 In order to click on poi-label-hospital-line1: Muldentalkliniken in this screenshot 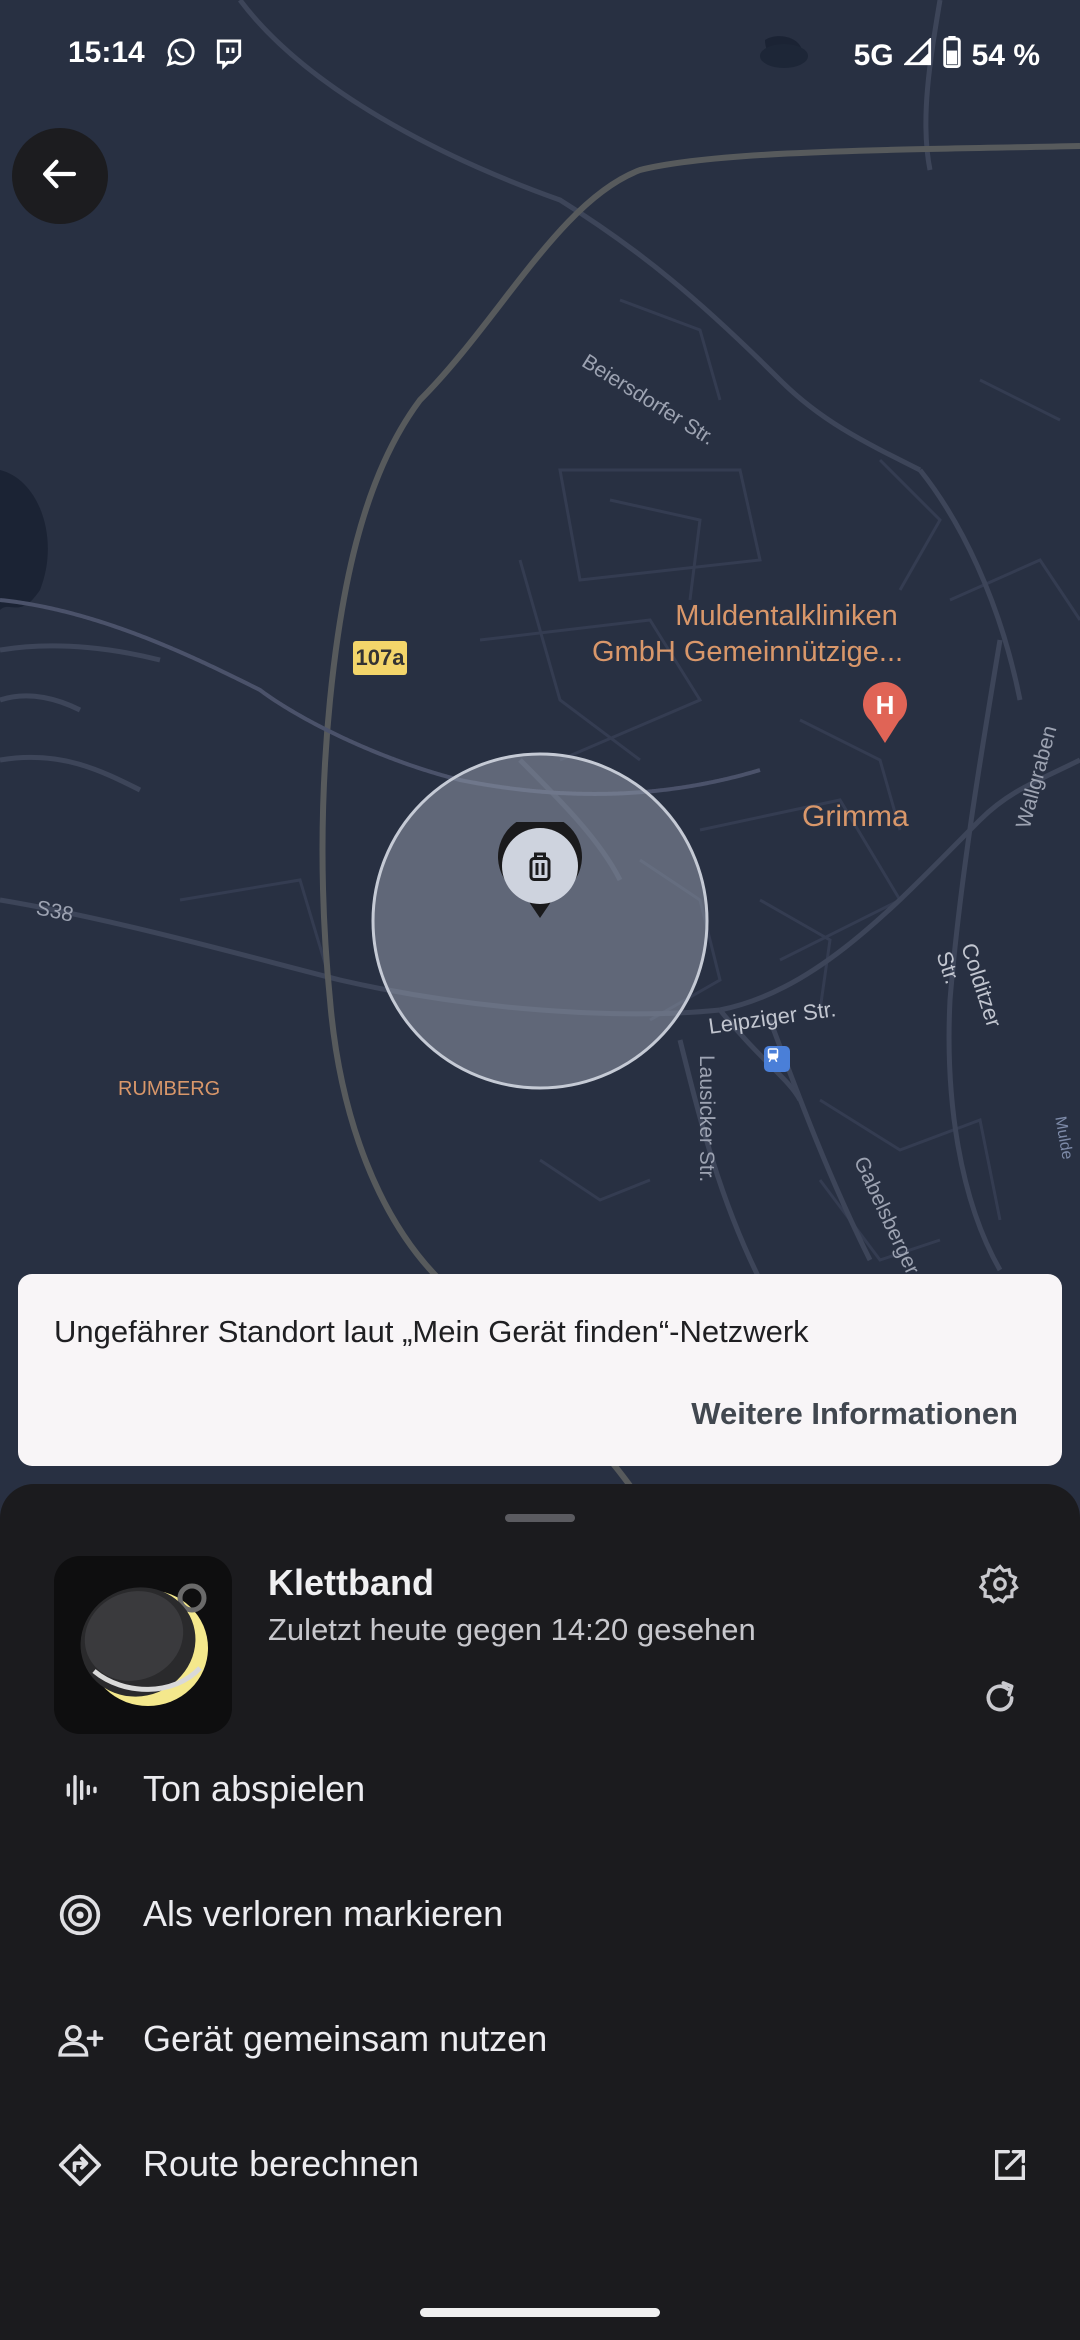, I will do `click(786, 616)`.